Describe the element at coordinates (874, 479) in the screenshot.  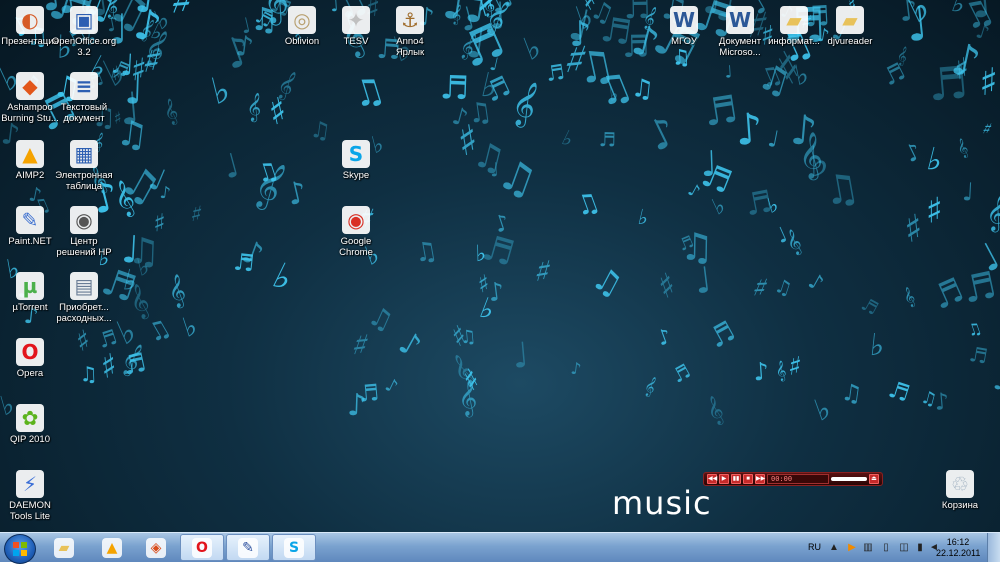
I see `player-eject-button: ⏏` at that location.